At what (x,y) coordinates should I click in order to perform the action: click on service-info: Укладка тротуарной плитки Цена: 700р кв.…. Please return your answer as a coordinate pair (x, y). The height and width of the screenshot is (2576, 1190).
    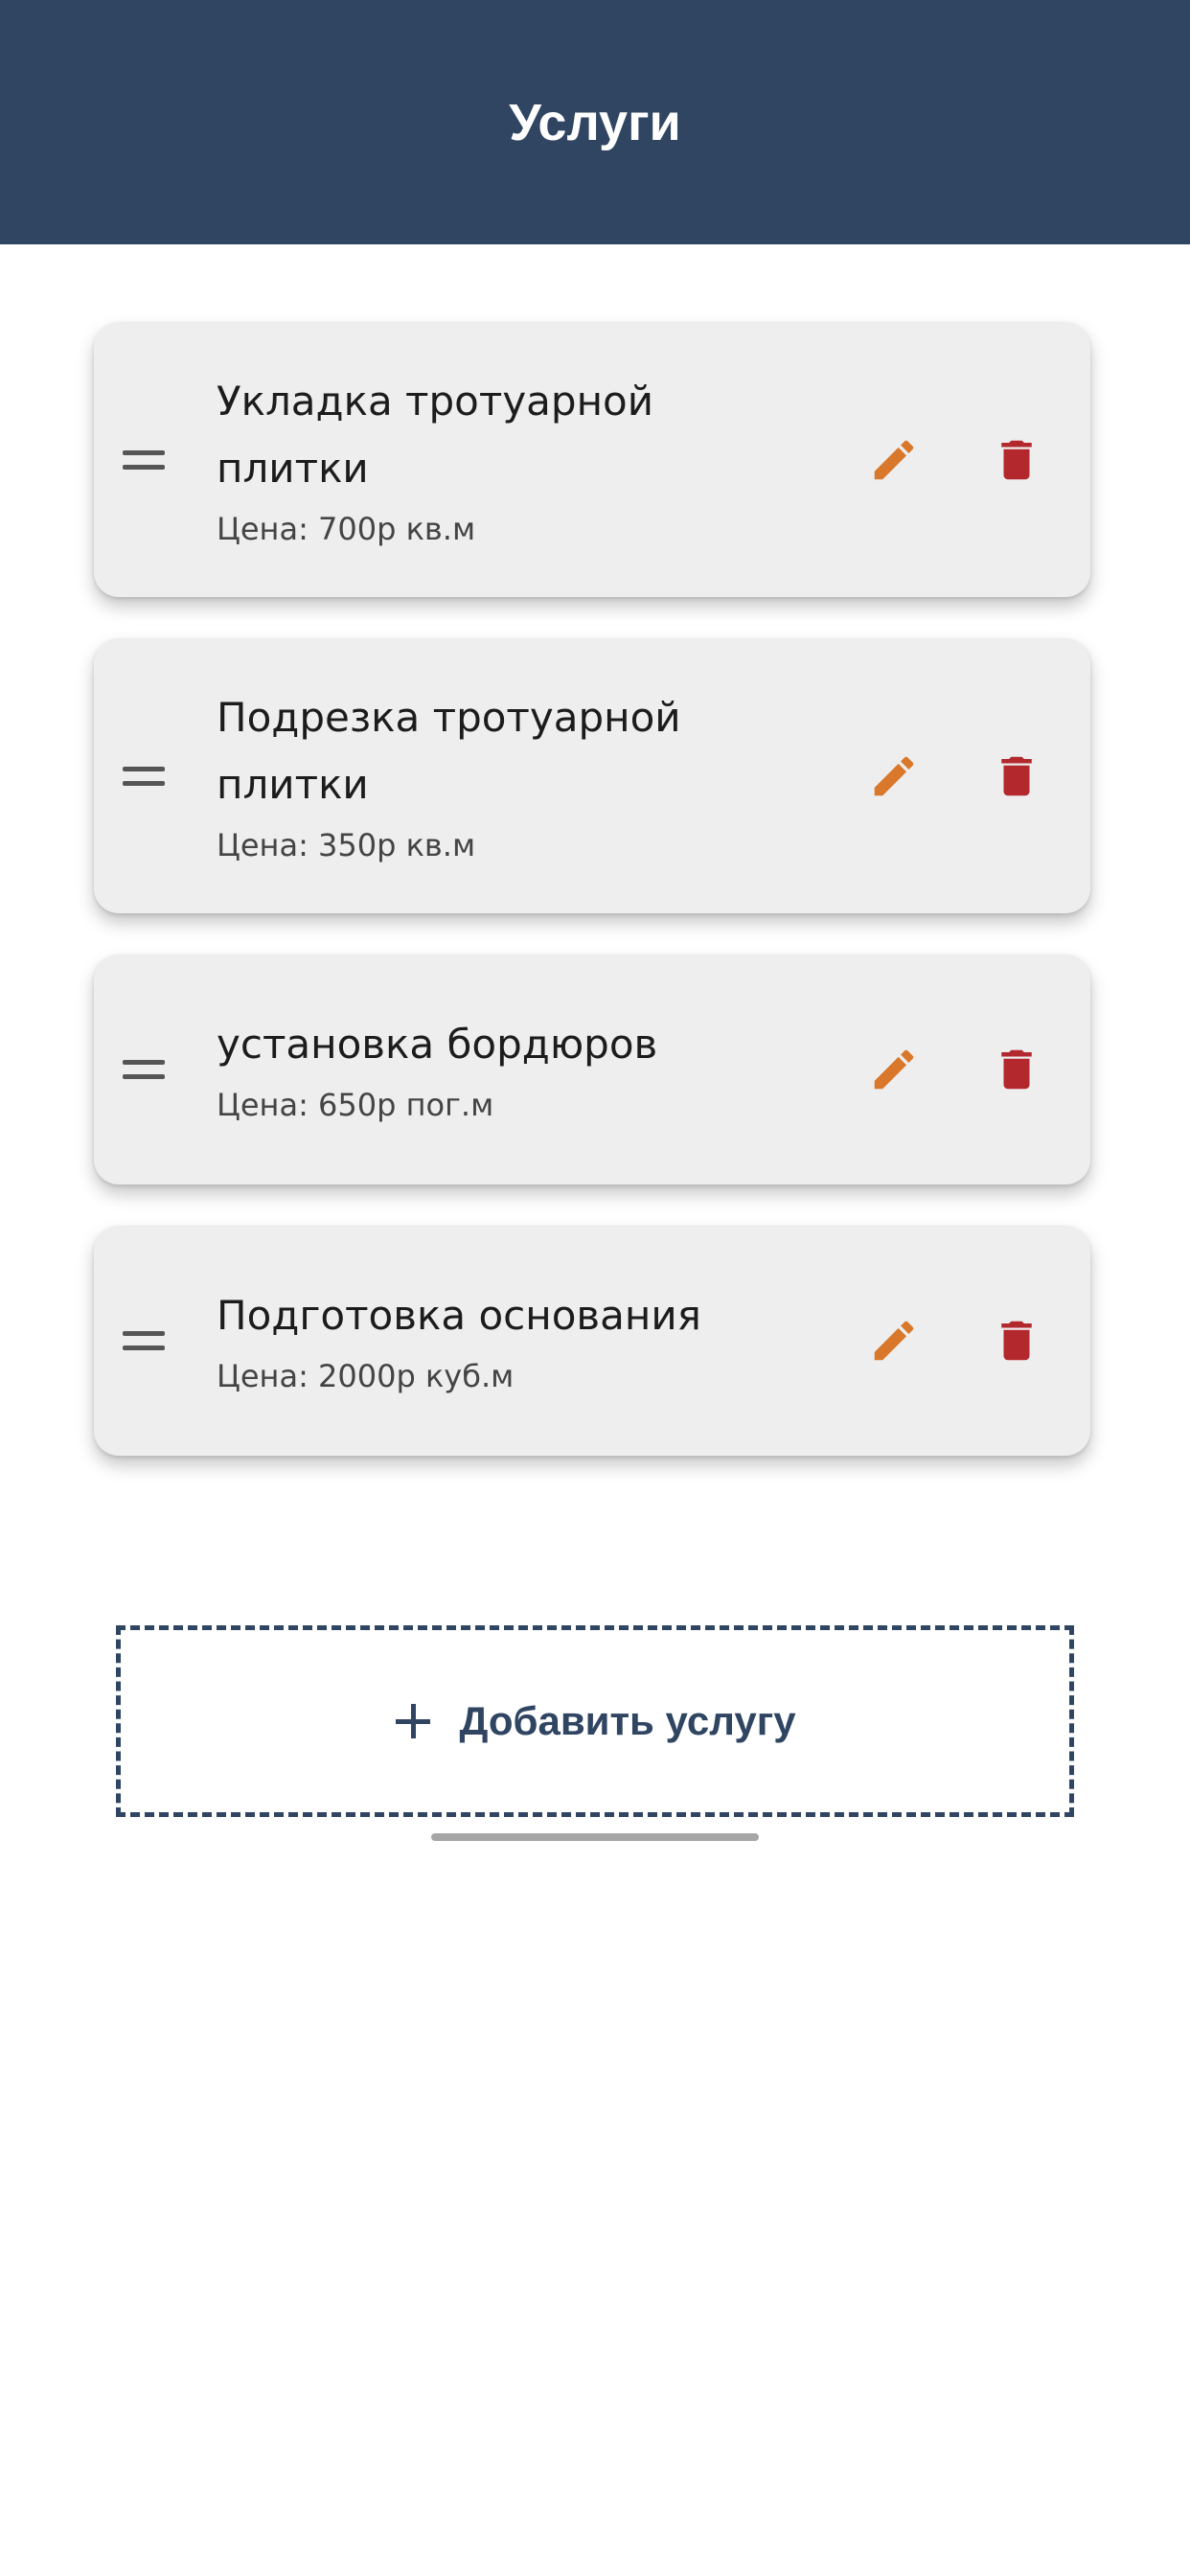
    Looking at the image, I should click on (543, 460).